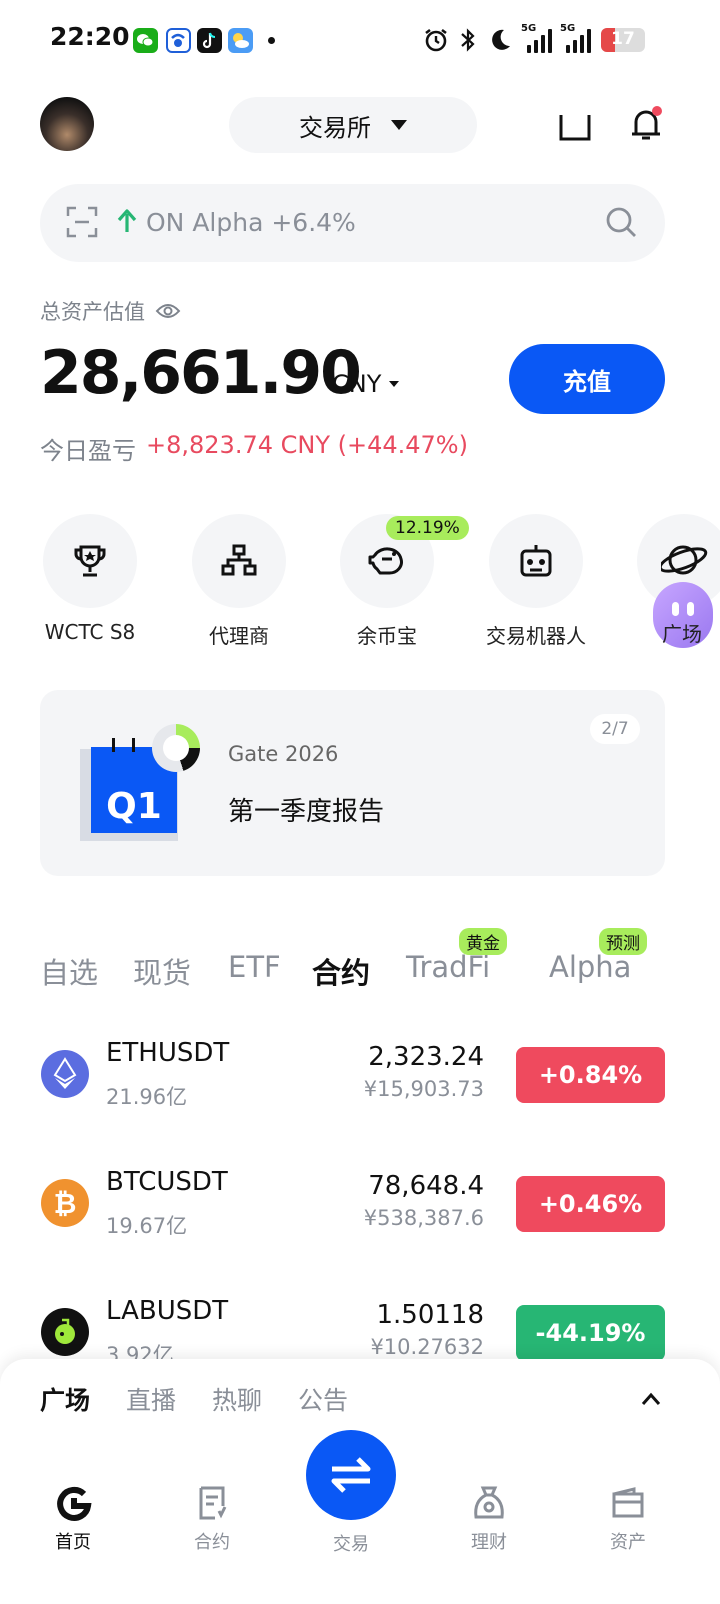  What do you see at coordinates (568, 28) in the screenshot?
I see `net-label-2: 5G` at bounding box center [568, 28].